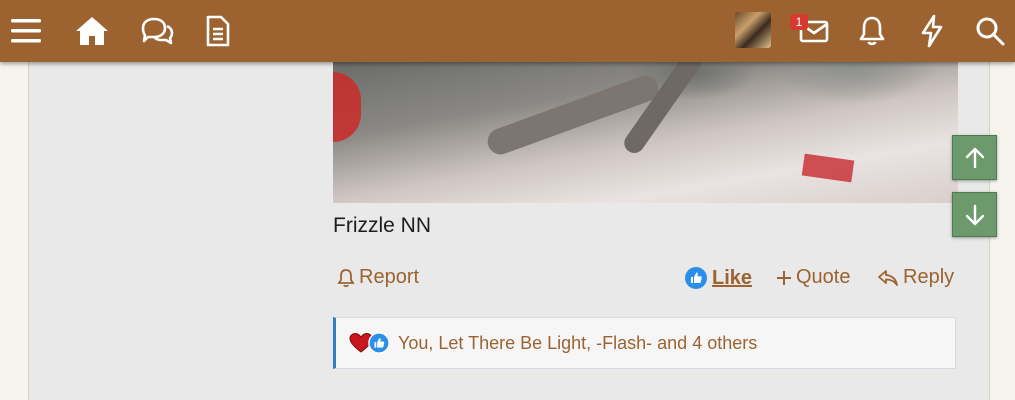  I want to click on reply-button: Reply, so click(915, 277).